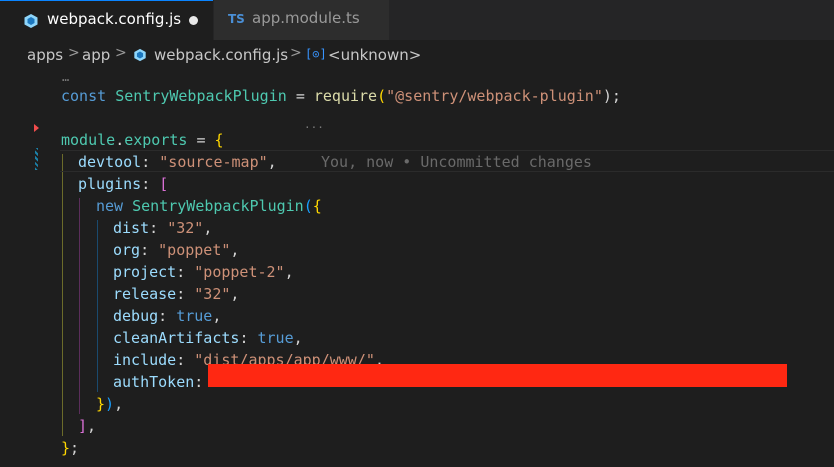 The height and width of the screenshot is (467, 834). I want to click on tab-app-module: TS app.module.ts, so click(301, 20).